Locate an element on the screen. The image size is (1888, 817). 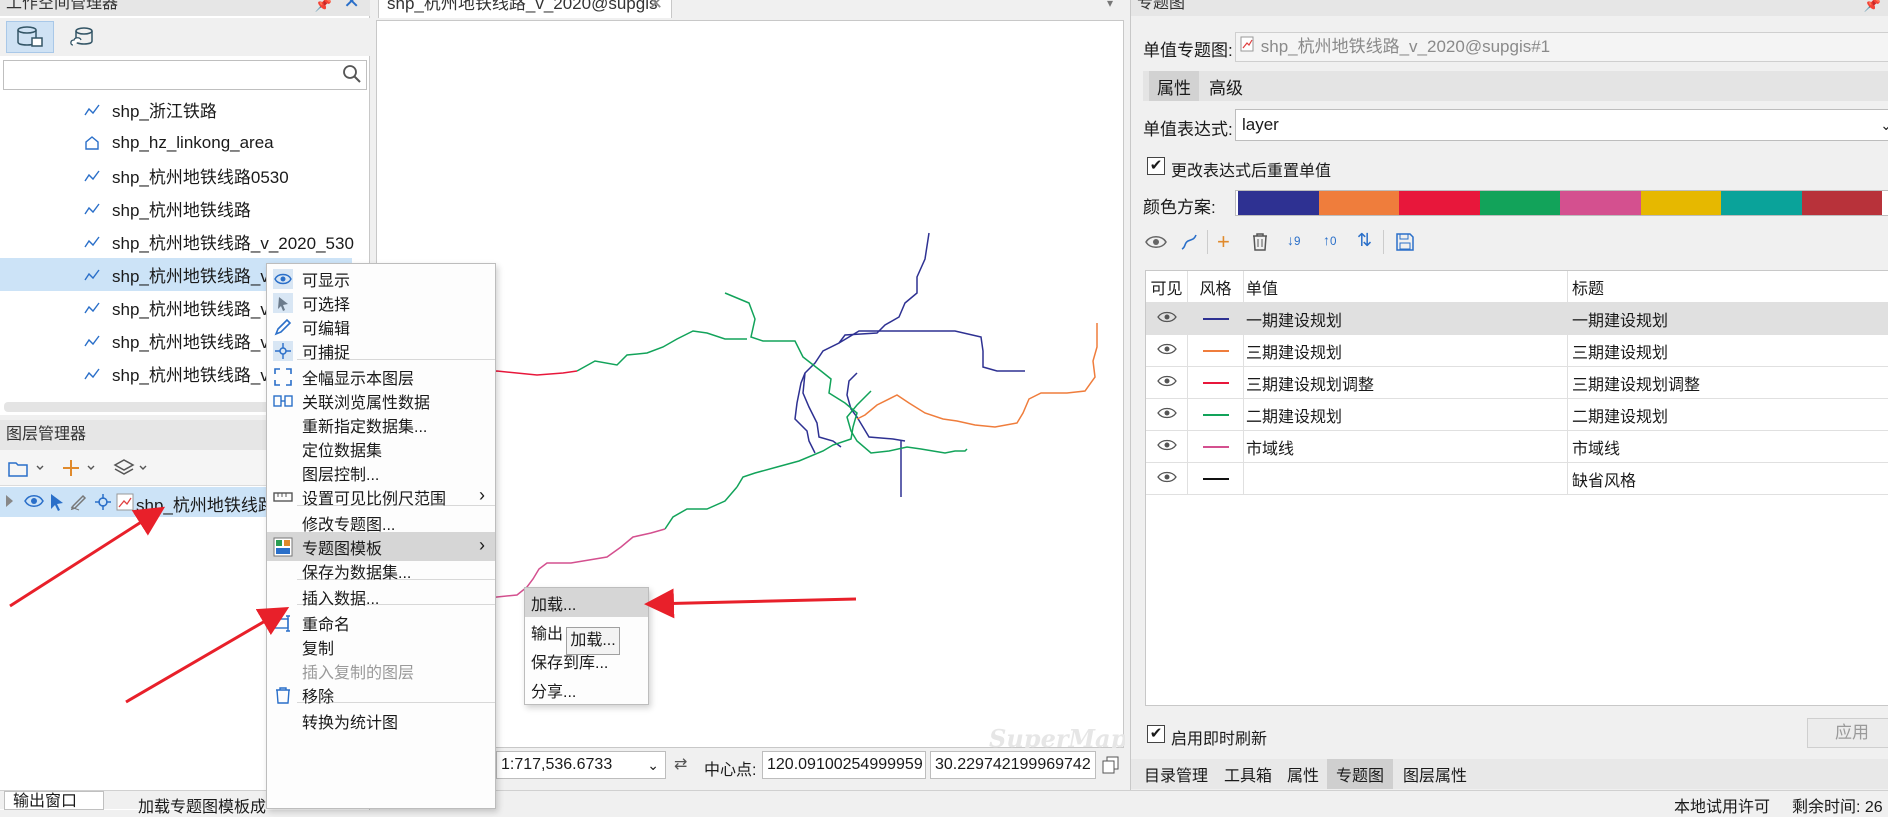
table-row: 二期建设规划 二期建设规划 is located at coordinates (1517, 415).